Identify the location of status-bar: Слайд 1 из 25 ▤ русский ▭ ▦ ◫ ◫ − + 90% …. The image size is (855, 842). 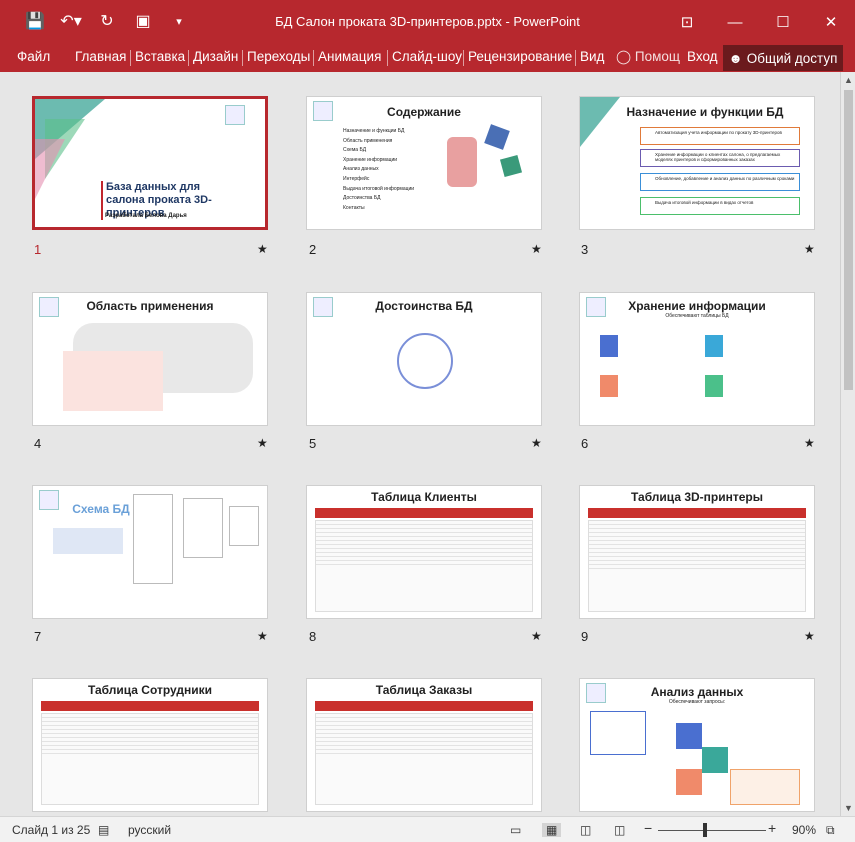
(427, 829).